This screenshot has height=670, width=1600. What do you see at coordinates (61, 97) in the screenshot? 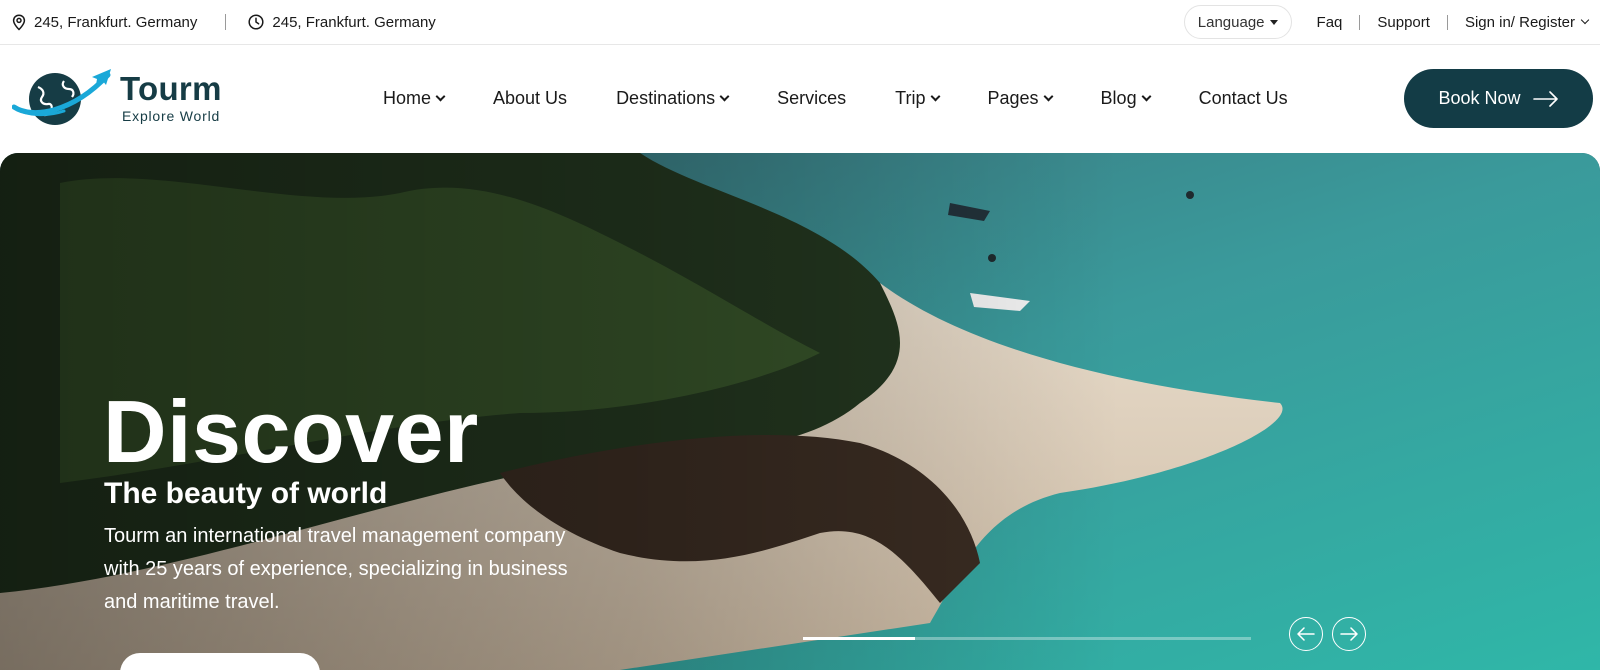
I see `globe-plane-icon` at bounding box center [61, 97].